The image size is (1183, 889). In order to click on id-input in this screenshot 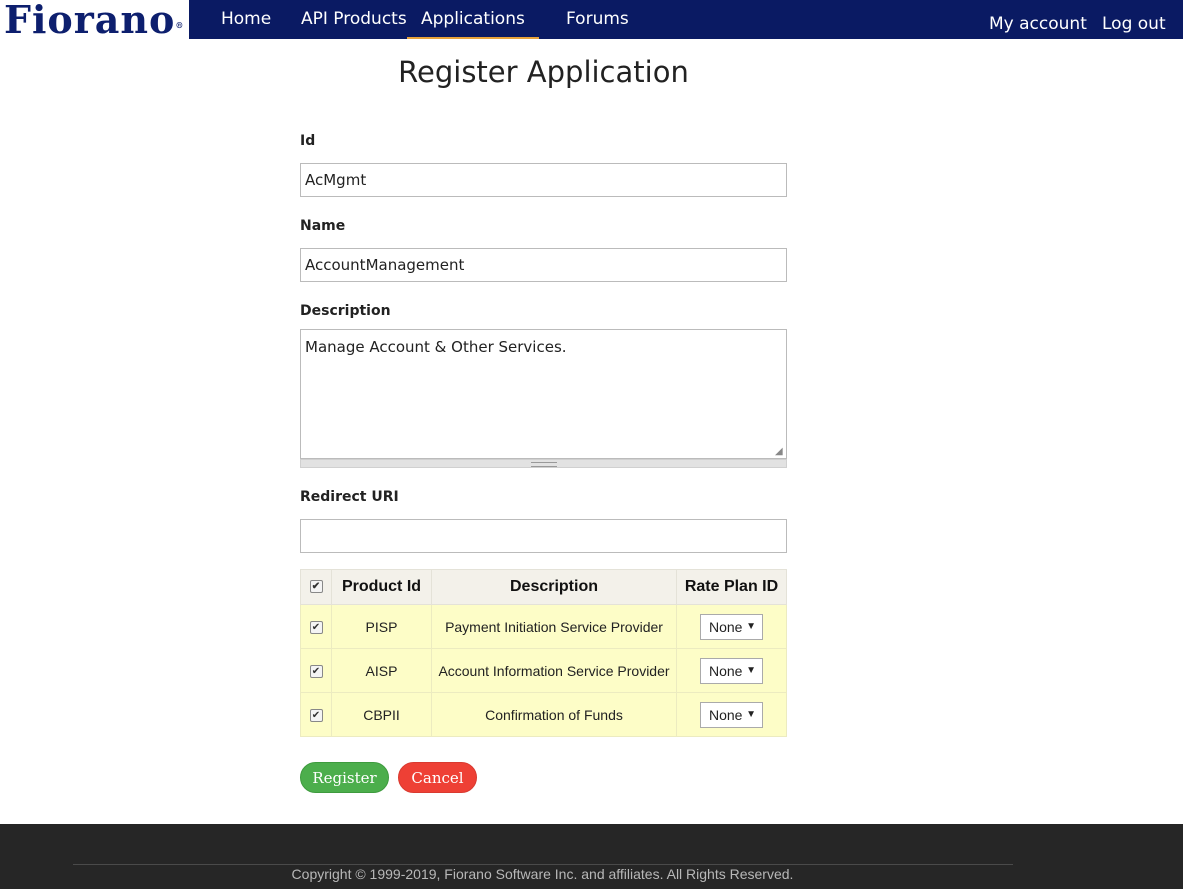, I will do `click(543, 180)`.